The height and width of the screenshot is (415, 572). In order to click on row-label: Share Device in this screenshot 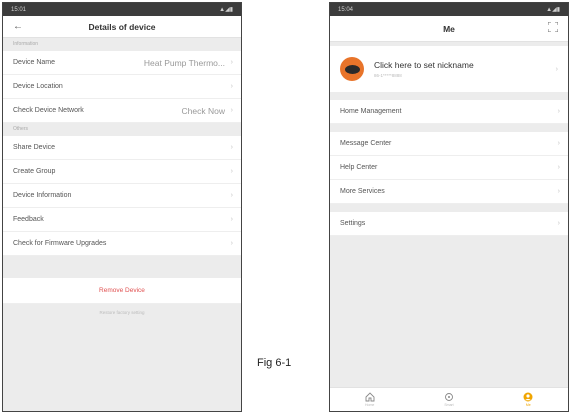, I will do `click(34, 147)`.